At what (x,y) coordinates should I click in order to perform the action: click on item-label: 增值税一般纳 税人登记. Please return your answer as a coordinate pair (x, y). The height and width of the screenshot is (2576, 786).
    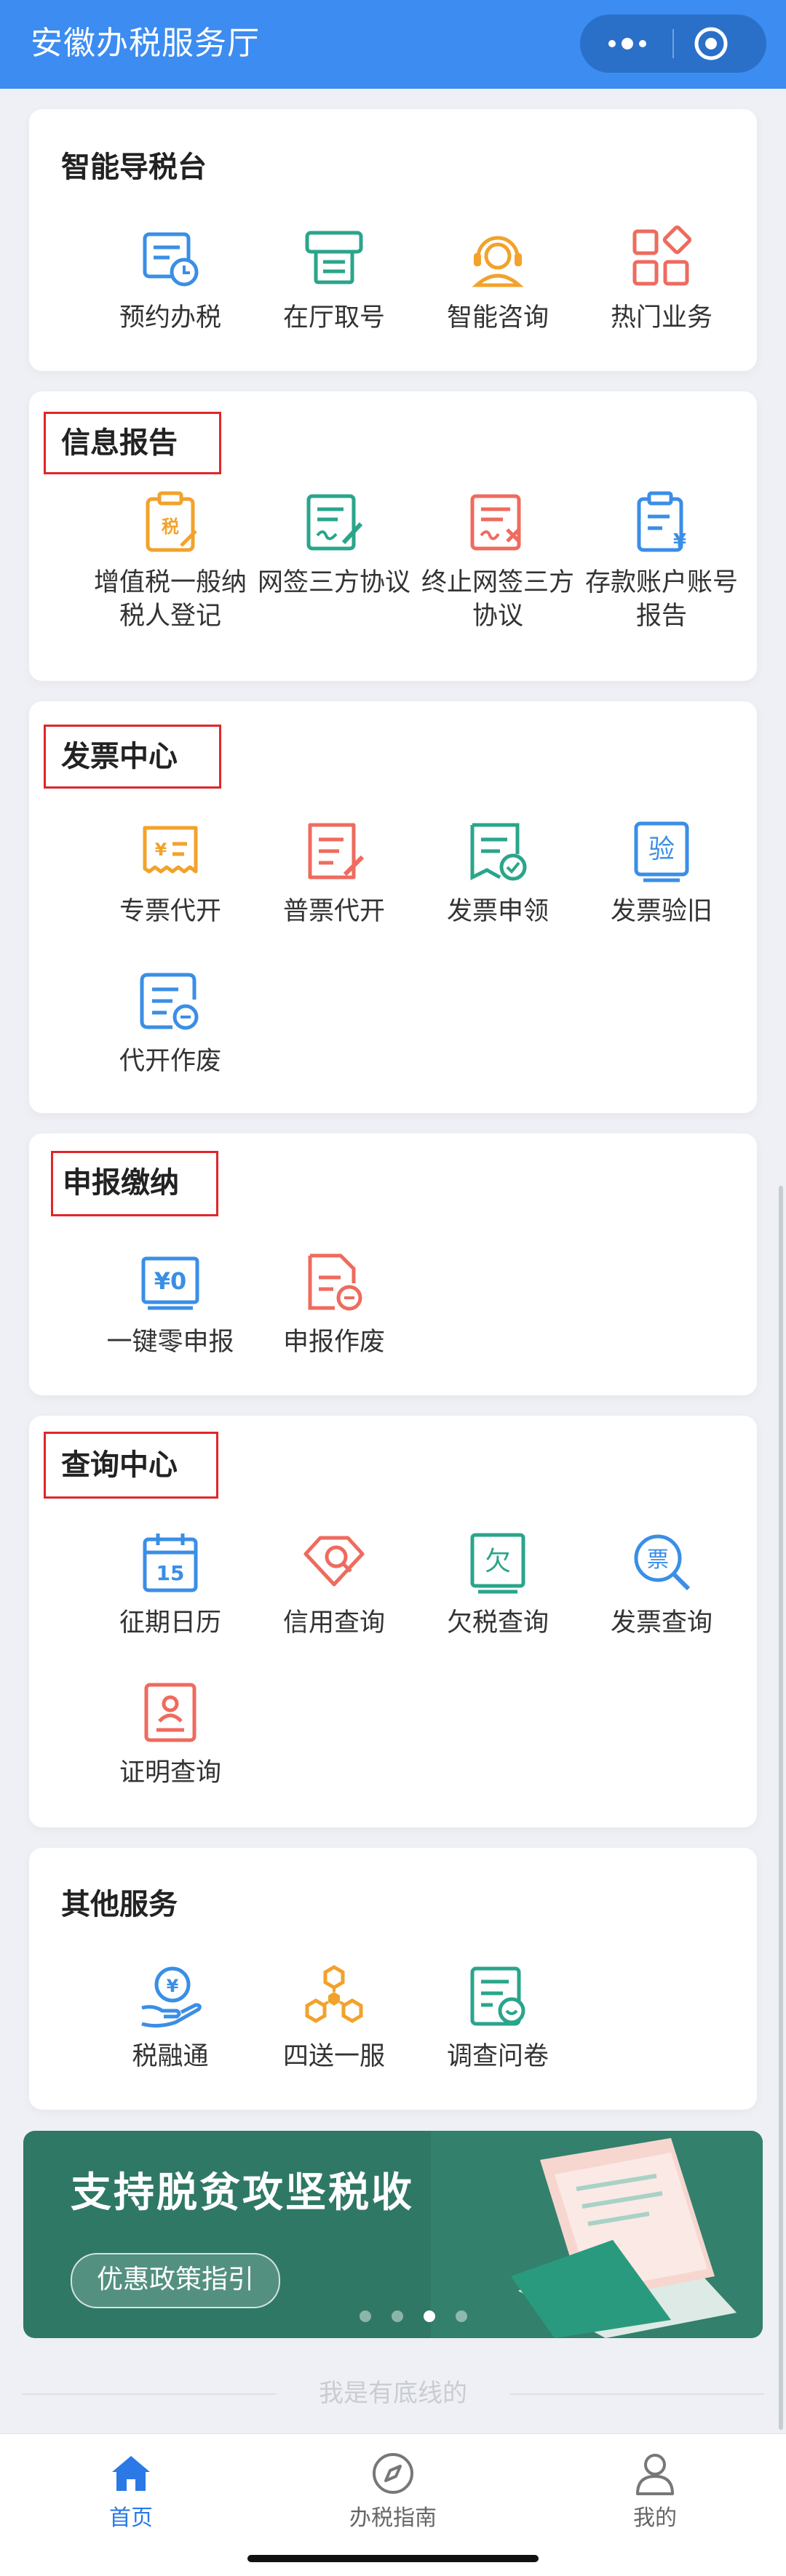
    Looking at the image, I should click on (170, 599).